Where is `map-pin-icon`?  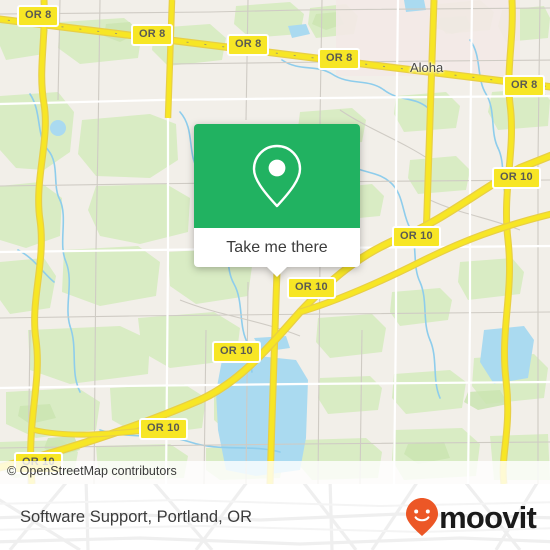
map-pin-icon is located at coordinates (277, 176).